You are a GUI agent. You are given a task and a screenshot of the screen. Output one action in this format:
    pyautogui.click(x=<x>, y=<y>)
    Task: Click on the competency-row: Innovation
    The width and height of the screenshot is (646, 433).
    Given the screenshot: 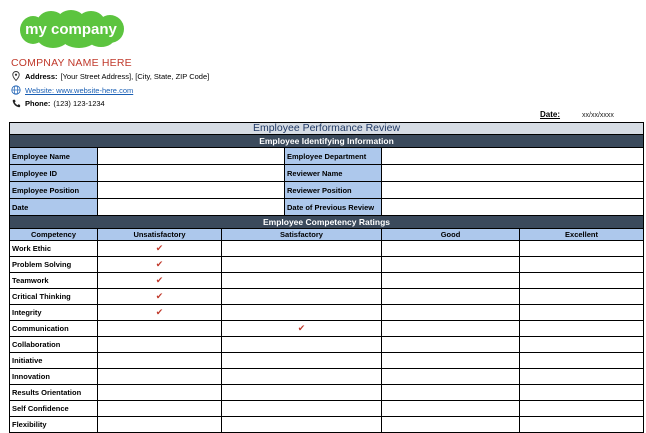 What is the action you would take?
    pyautogui.click(x=326, y=376)
    